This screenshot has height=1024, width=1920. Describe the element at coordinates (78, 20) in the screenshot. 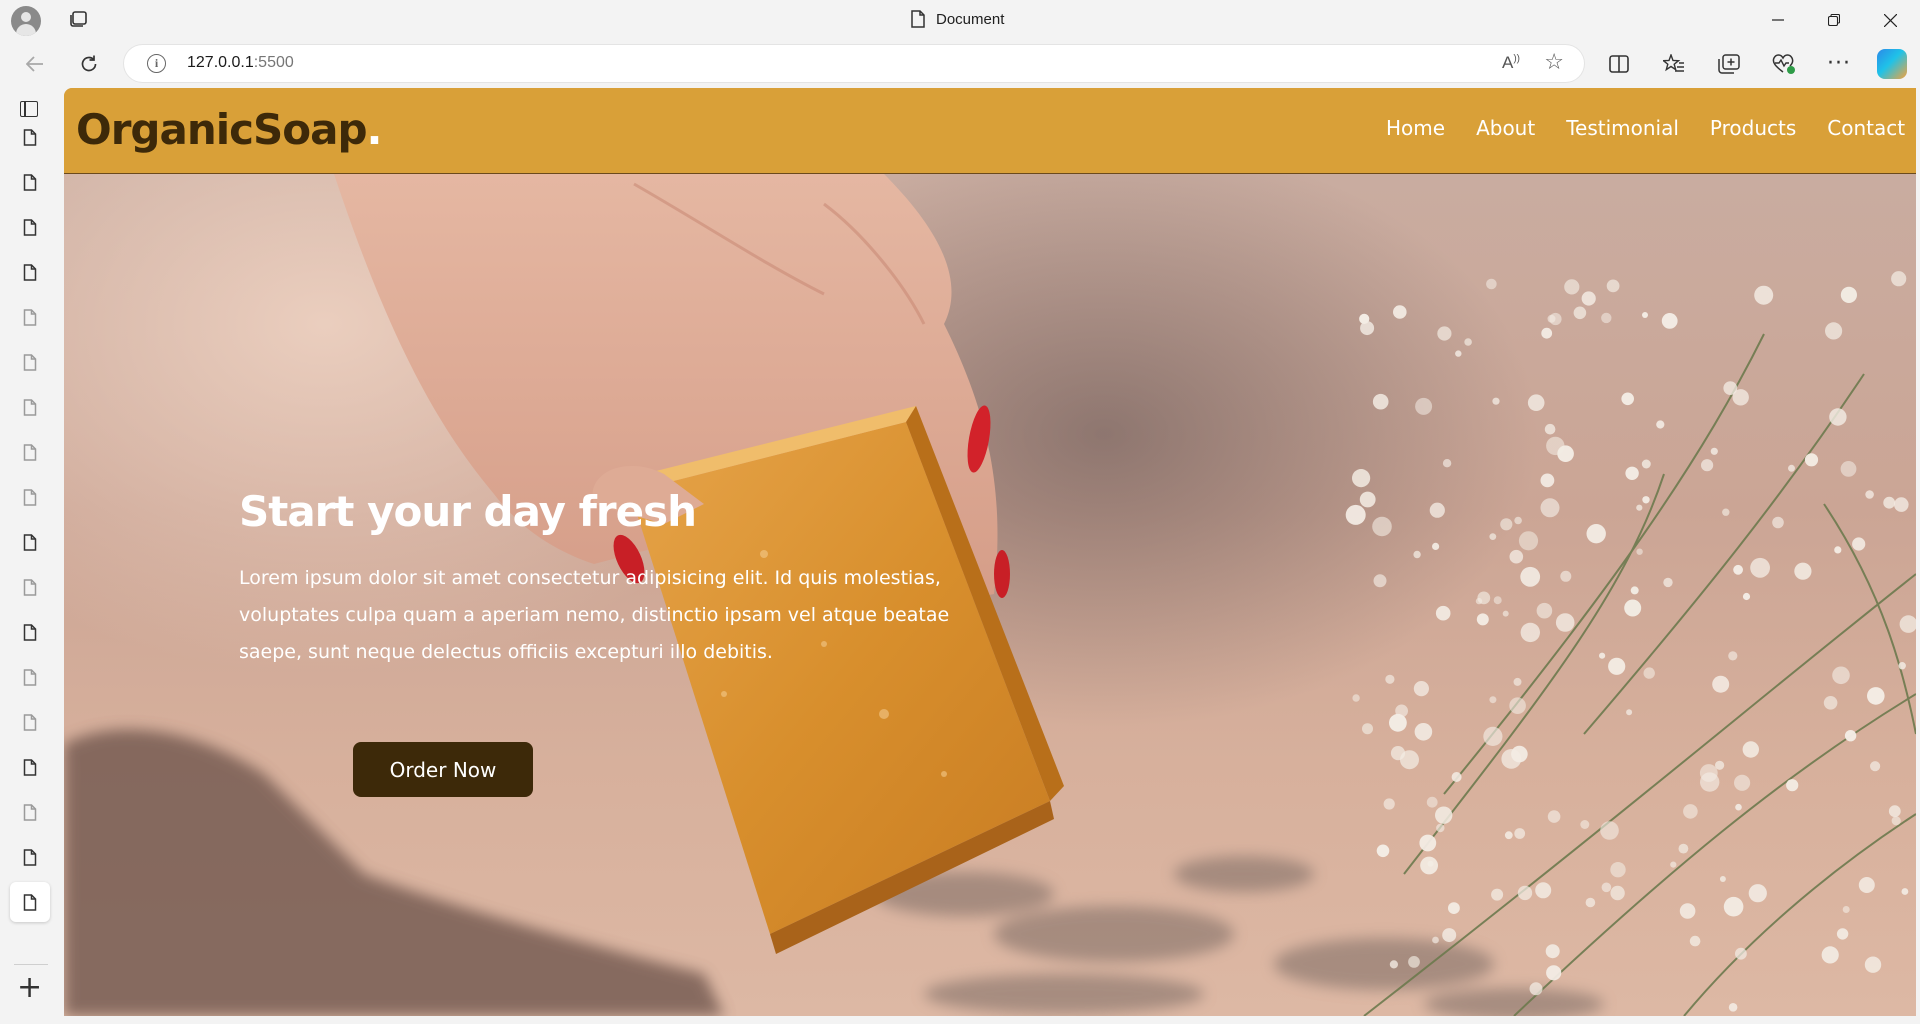

I see `tab-actions-icon` at that location.